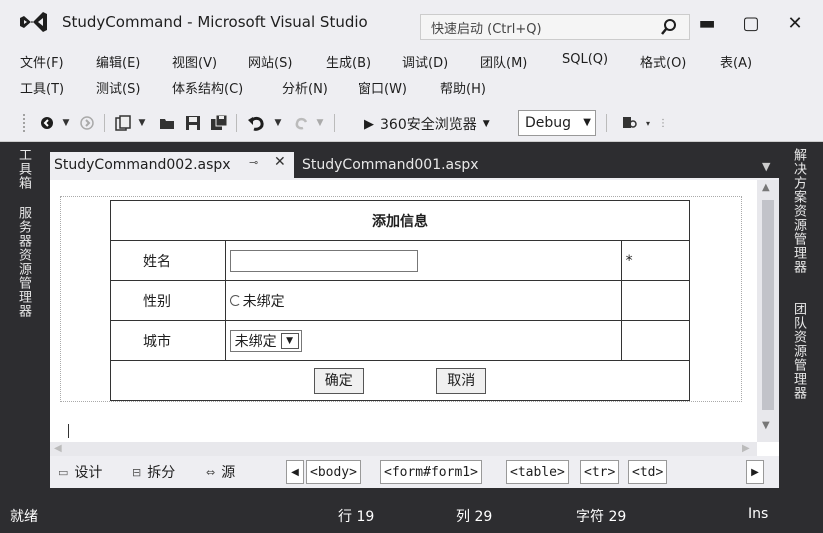 The width and height of the screenshot is (823, 533). Describe the element at coordinates (257, 123) in the screenshot. I see `undo-icon` at that location.